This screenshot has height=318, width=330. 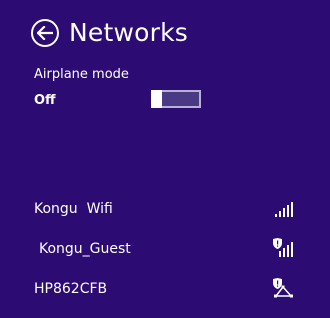 I want to click on page-title: Networks, so click(x=129, y=32).